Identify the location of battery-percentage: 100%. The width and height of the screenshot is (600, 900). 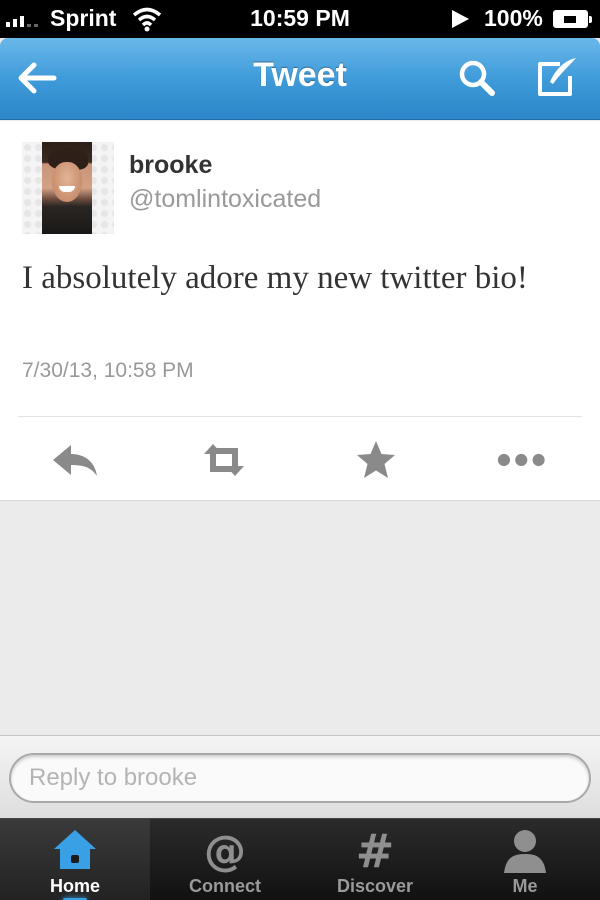
(513, 18).